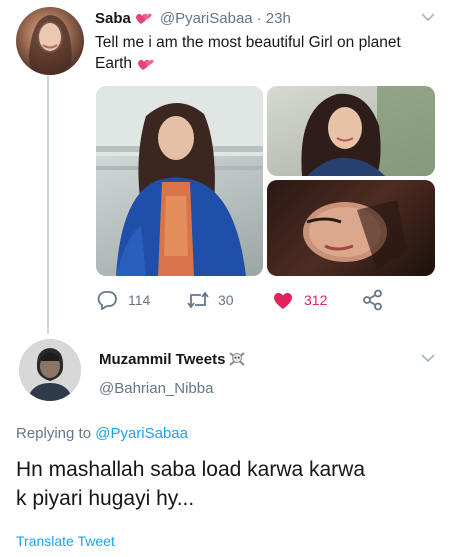 This screenshot has width=450, height=557. What do you see at coordinates (123, 300) in the screenshot?
I see `reply-action: 114` at bounding box center [123, 300].